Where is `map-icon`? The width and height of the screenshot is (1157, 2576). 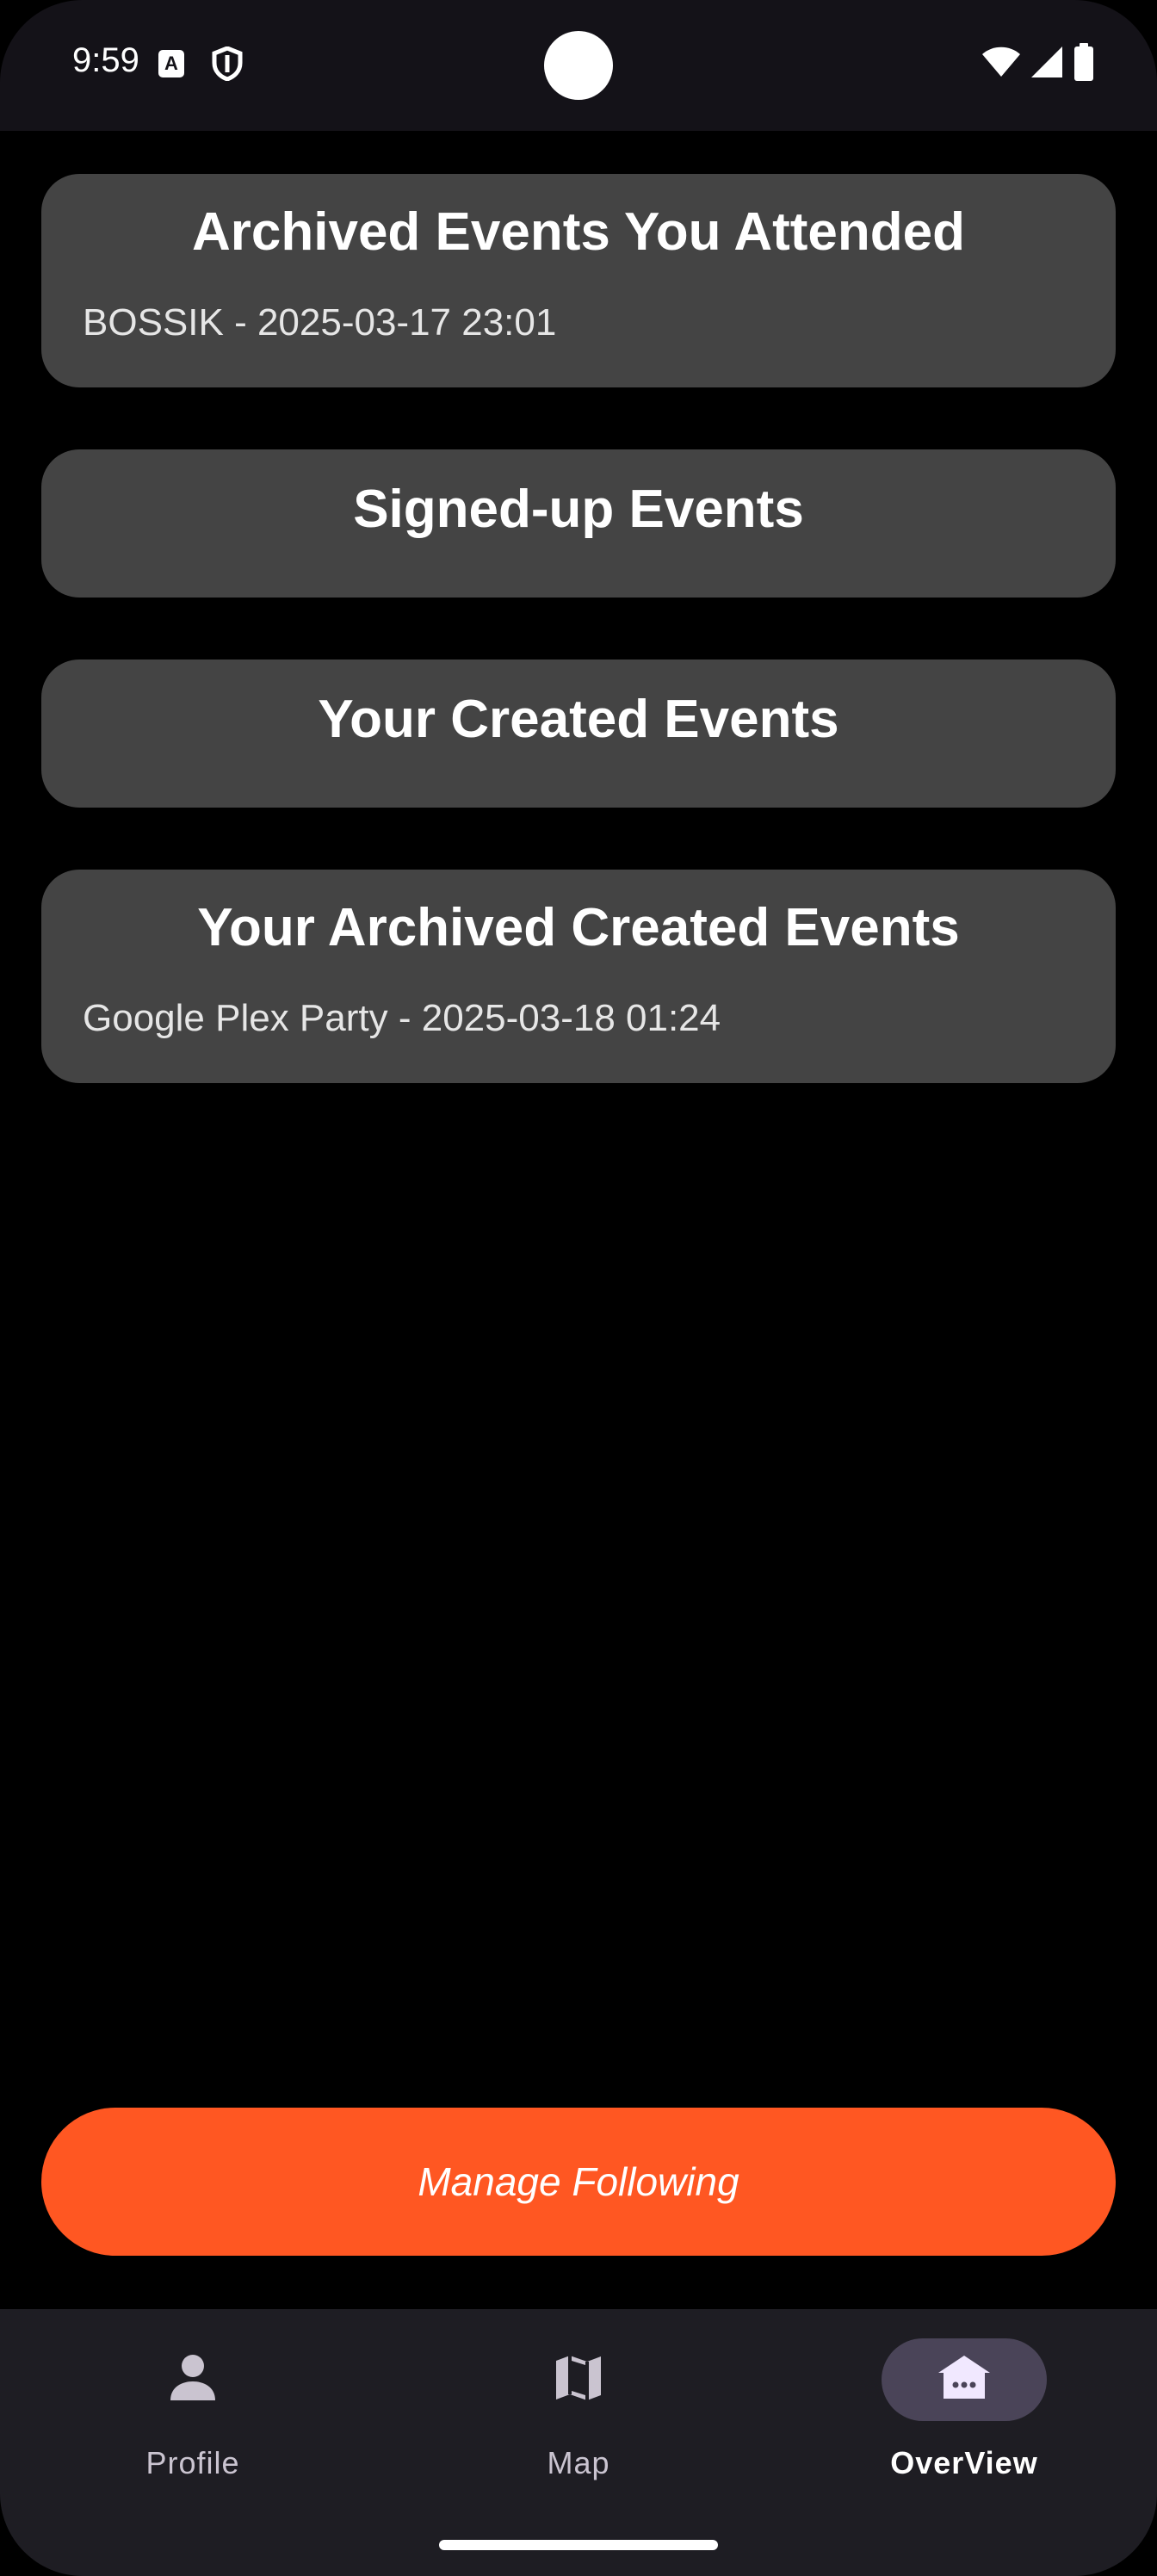
map-icon is located at coordinates (579, 2380).